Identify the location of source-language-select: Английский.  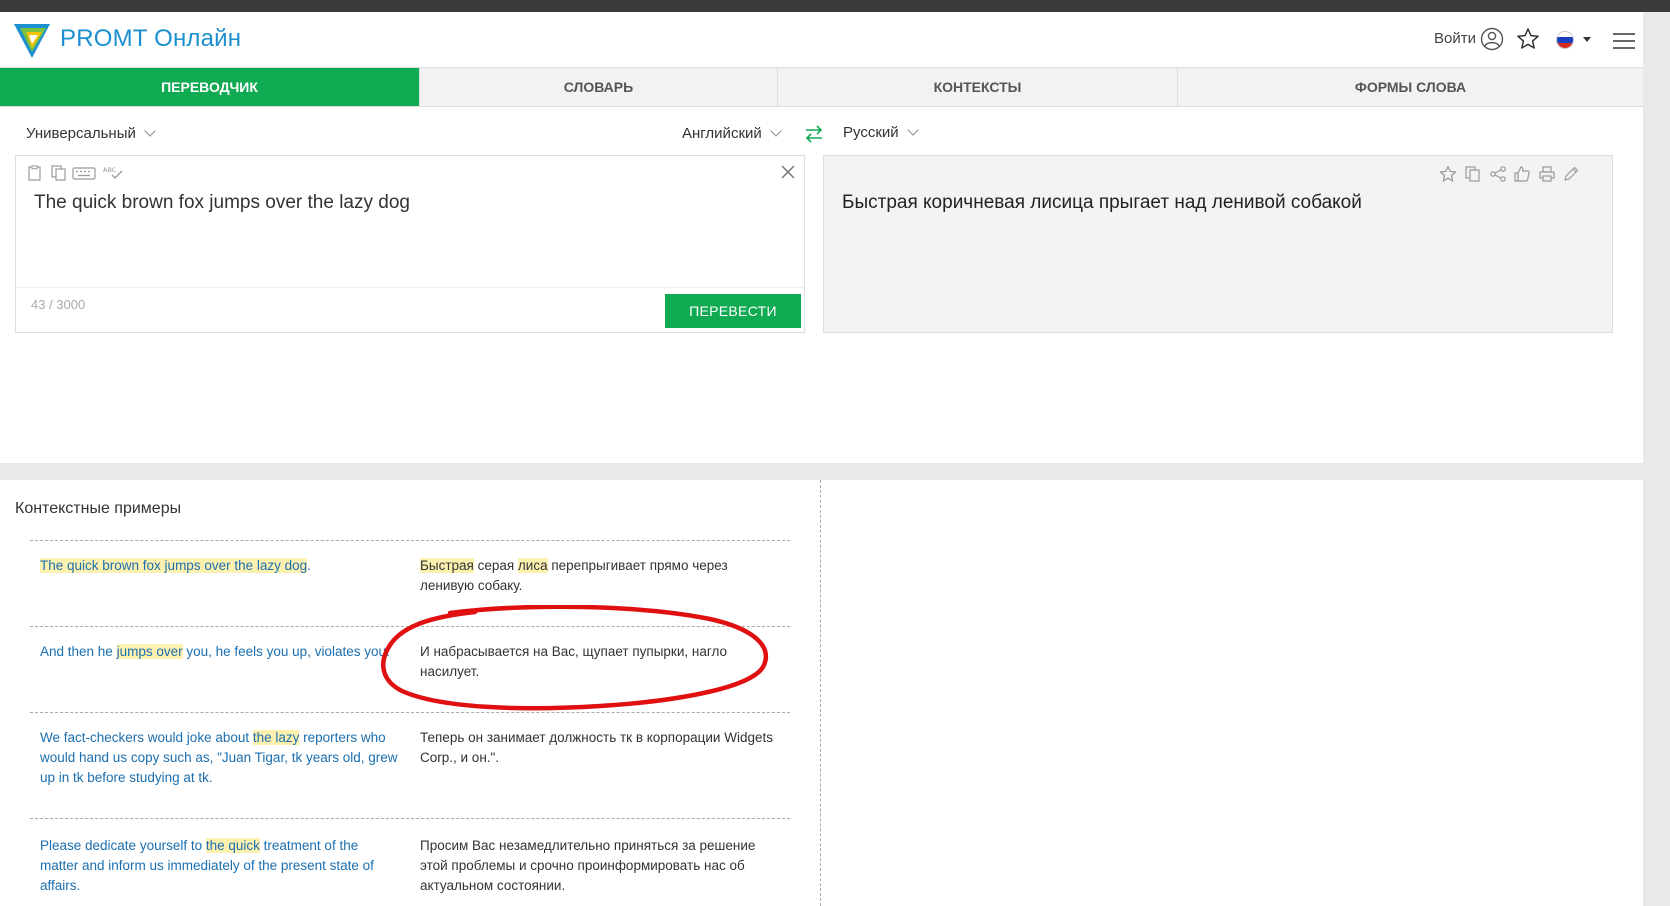
(732, 133).